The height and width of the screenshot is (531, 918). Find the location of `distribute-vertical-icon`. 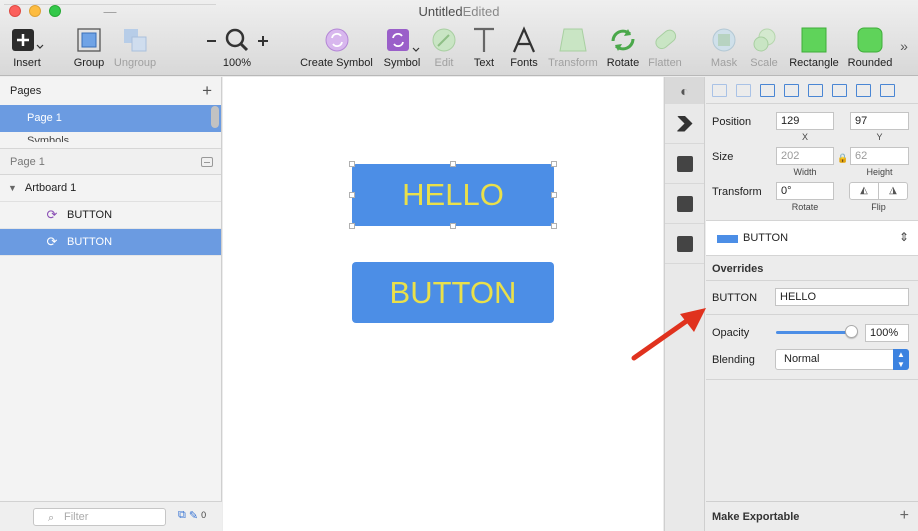

distribute-vertical-icon is located at coordinates (743, 90).